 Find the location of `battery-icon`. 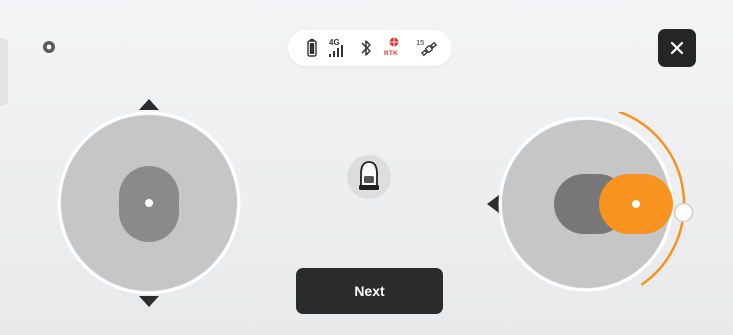

battery-icon is located at coordinates (312, 48).